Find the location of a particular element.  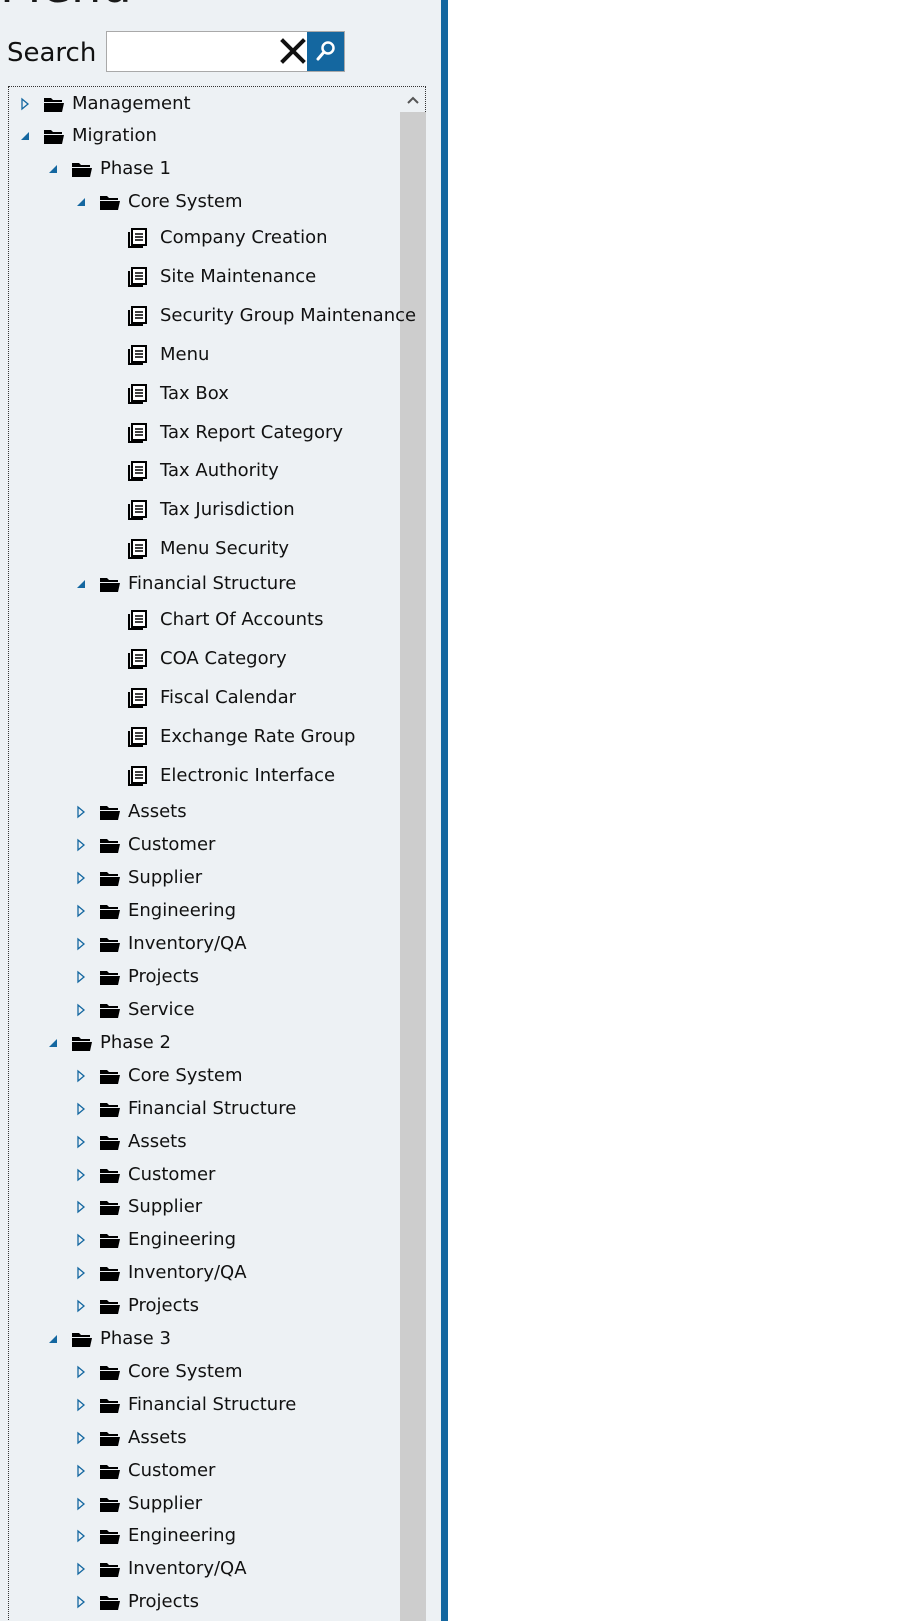

tree-leaf-item: Electronic Interface is located at coordinates (199, 776).